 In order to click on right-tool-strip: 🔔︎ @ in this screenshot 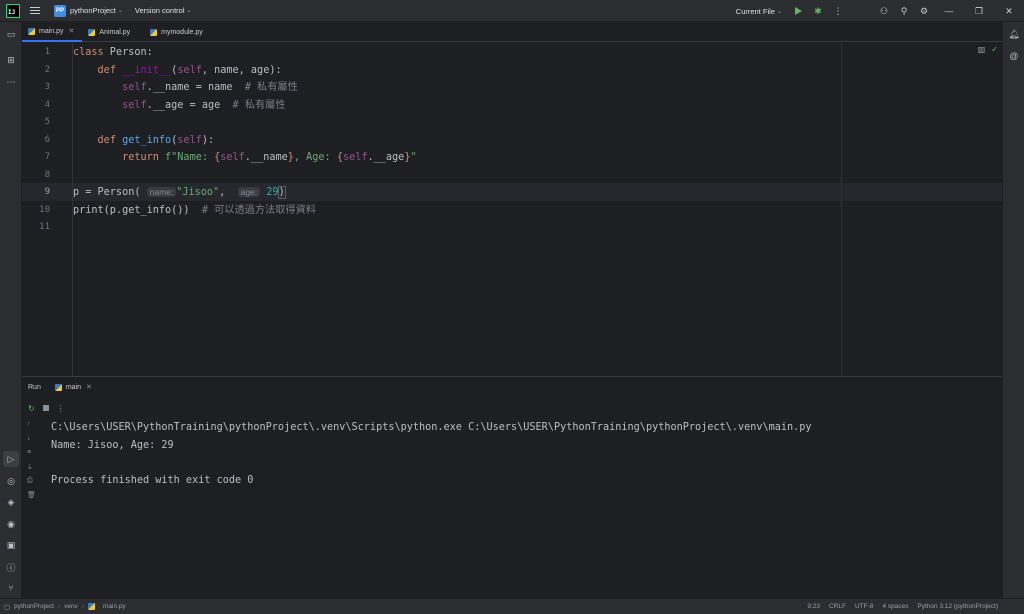, I will do `click(1013, 310)`.